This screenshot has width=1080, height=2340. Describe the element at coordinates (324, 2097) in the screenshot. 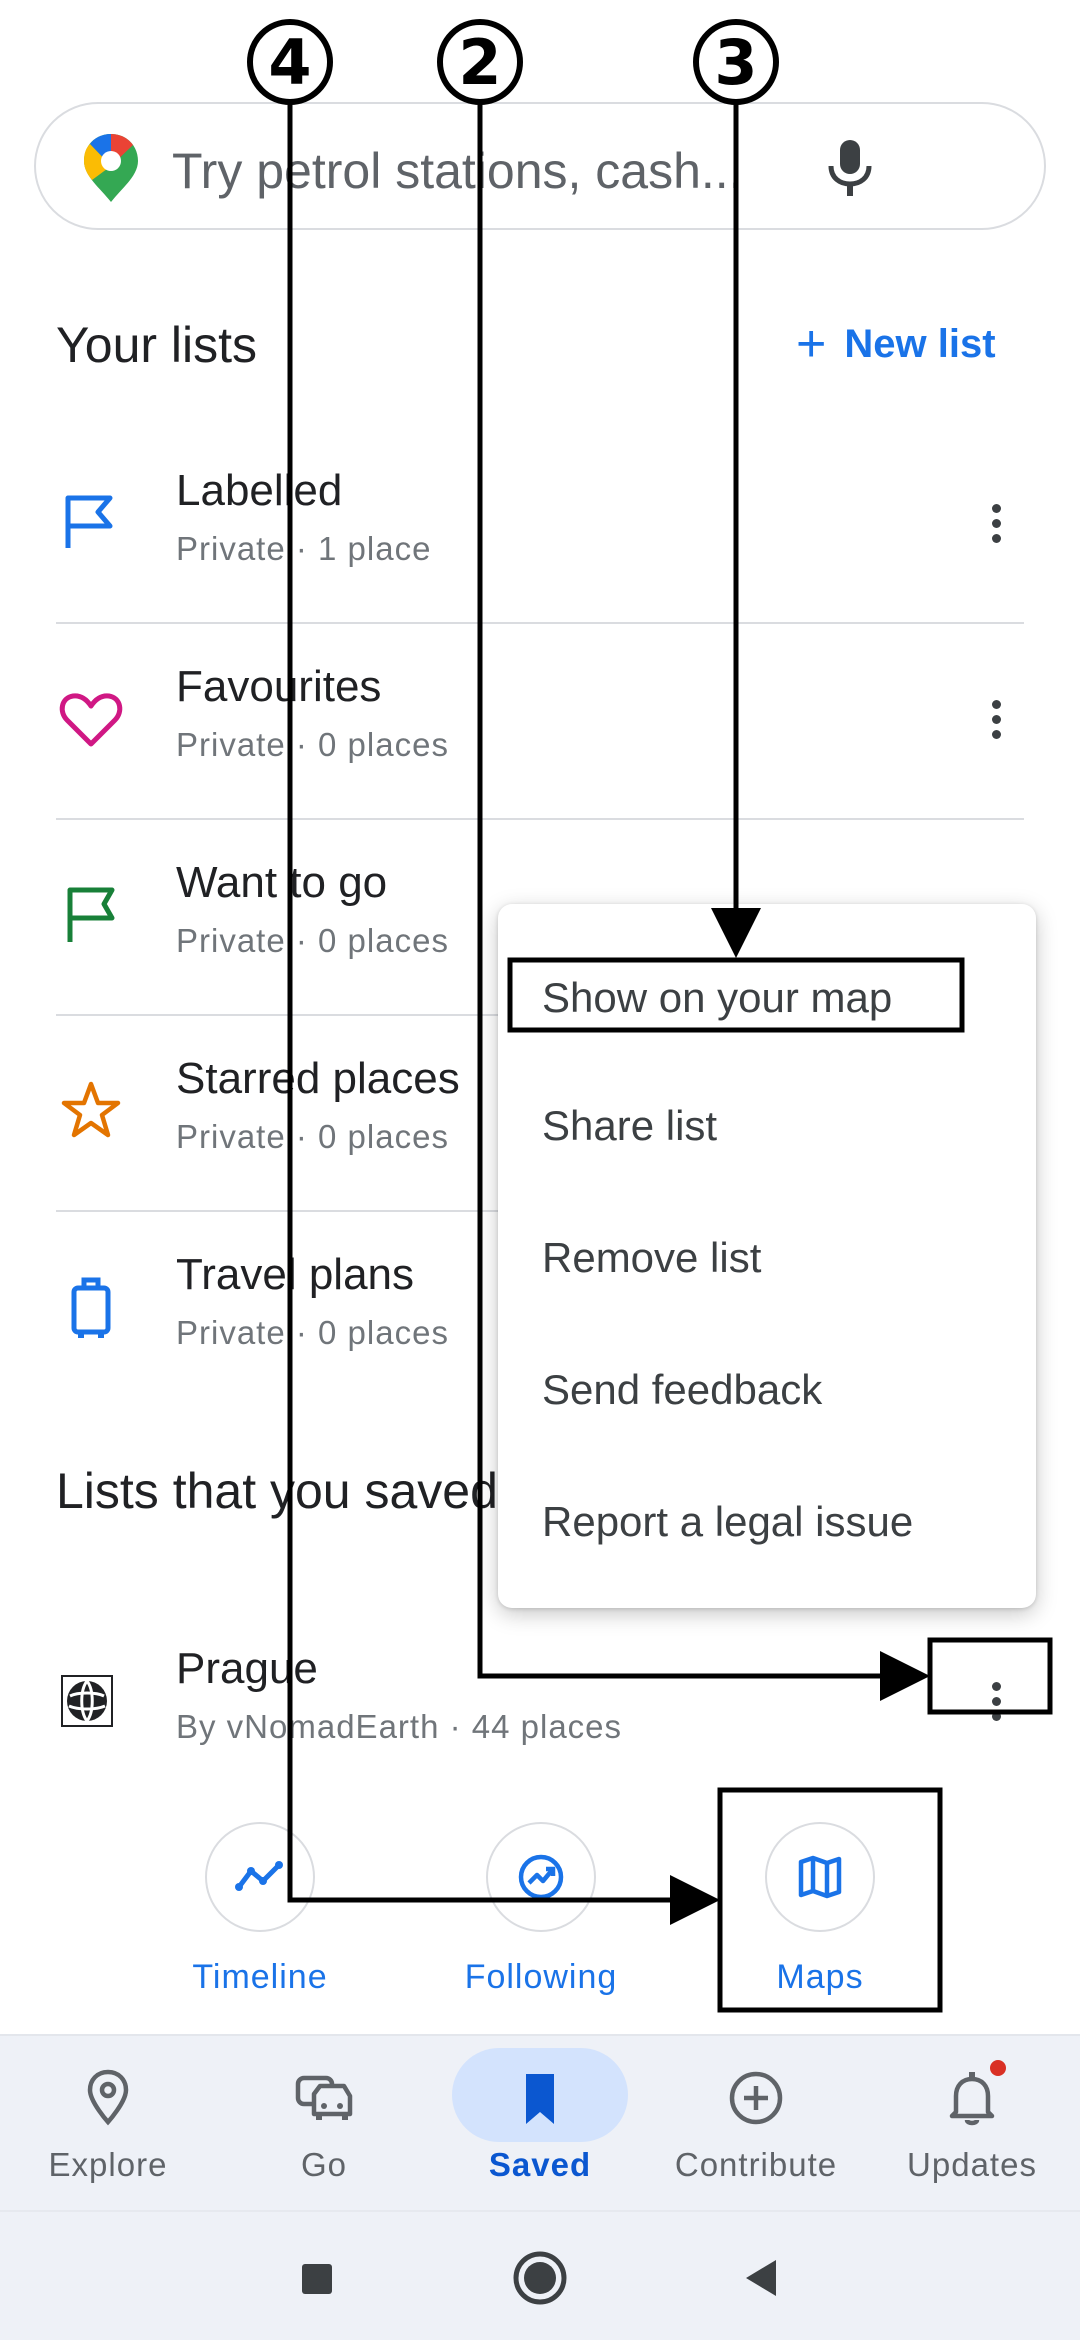

I see `cars-icon` at that location.